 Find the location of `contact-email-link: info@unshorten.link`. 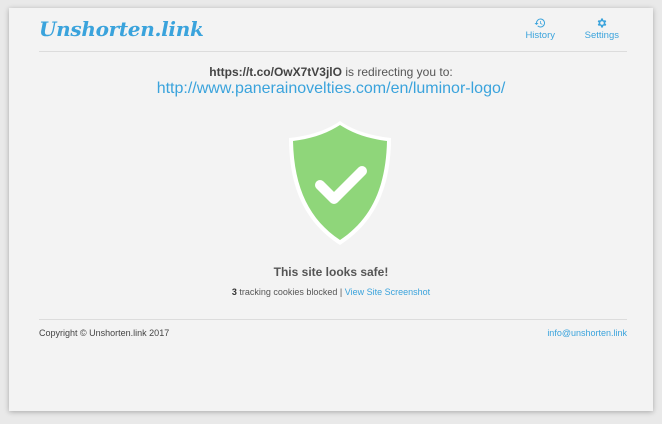

contact-email-link: info@unshorten.link is located at coordinates (587, 333).